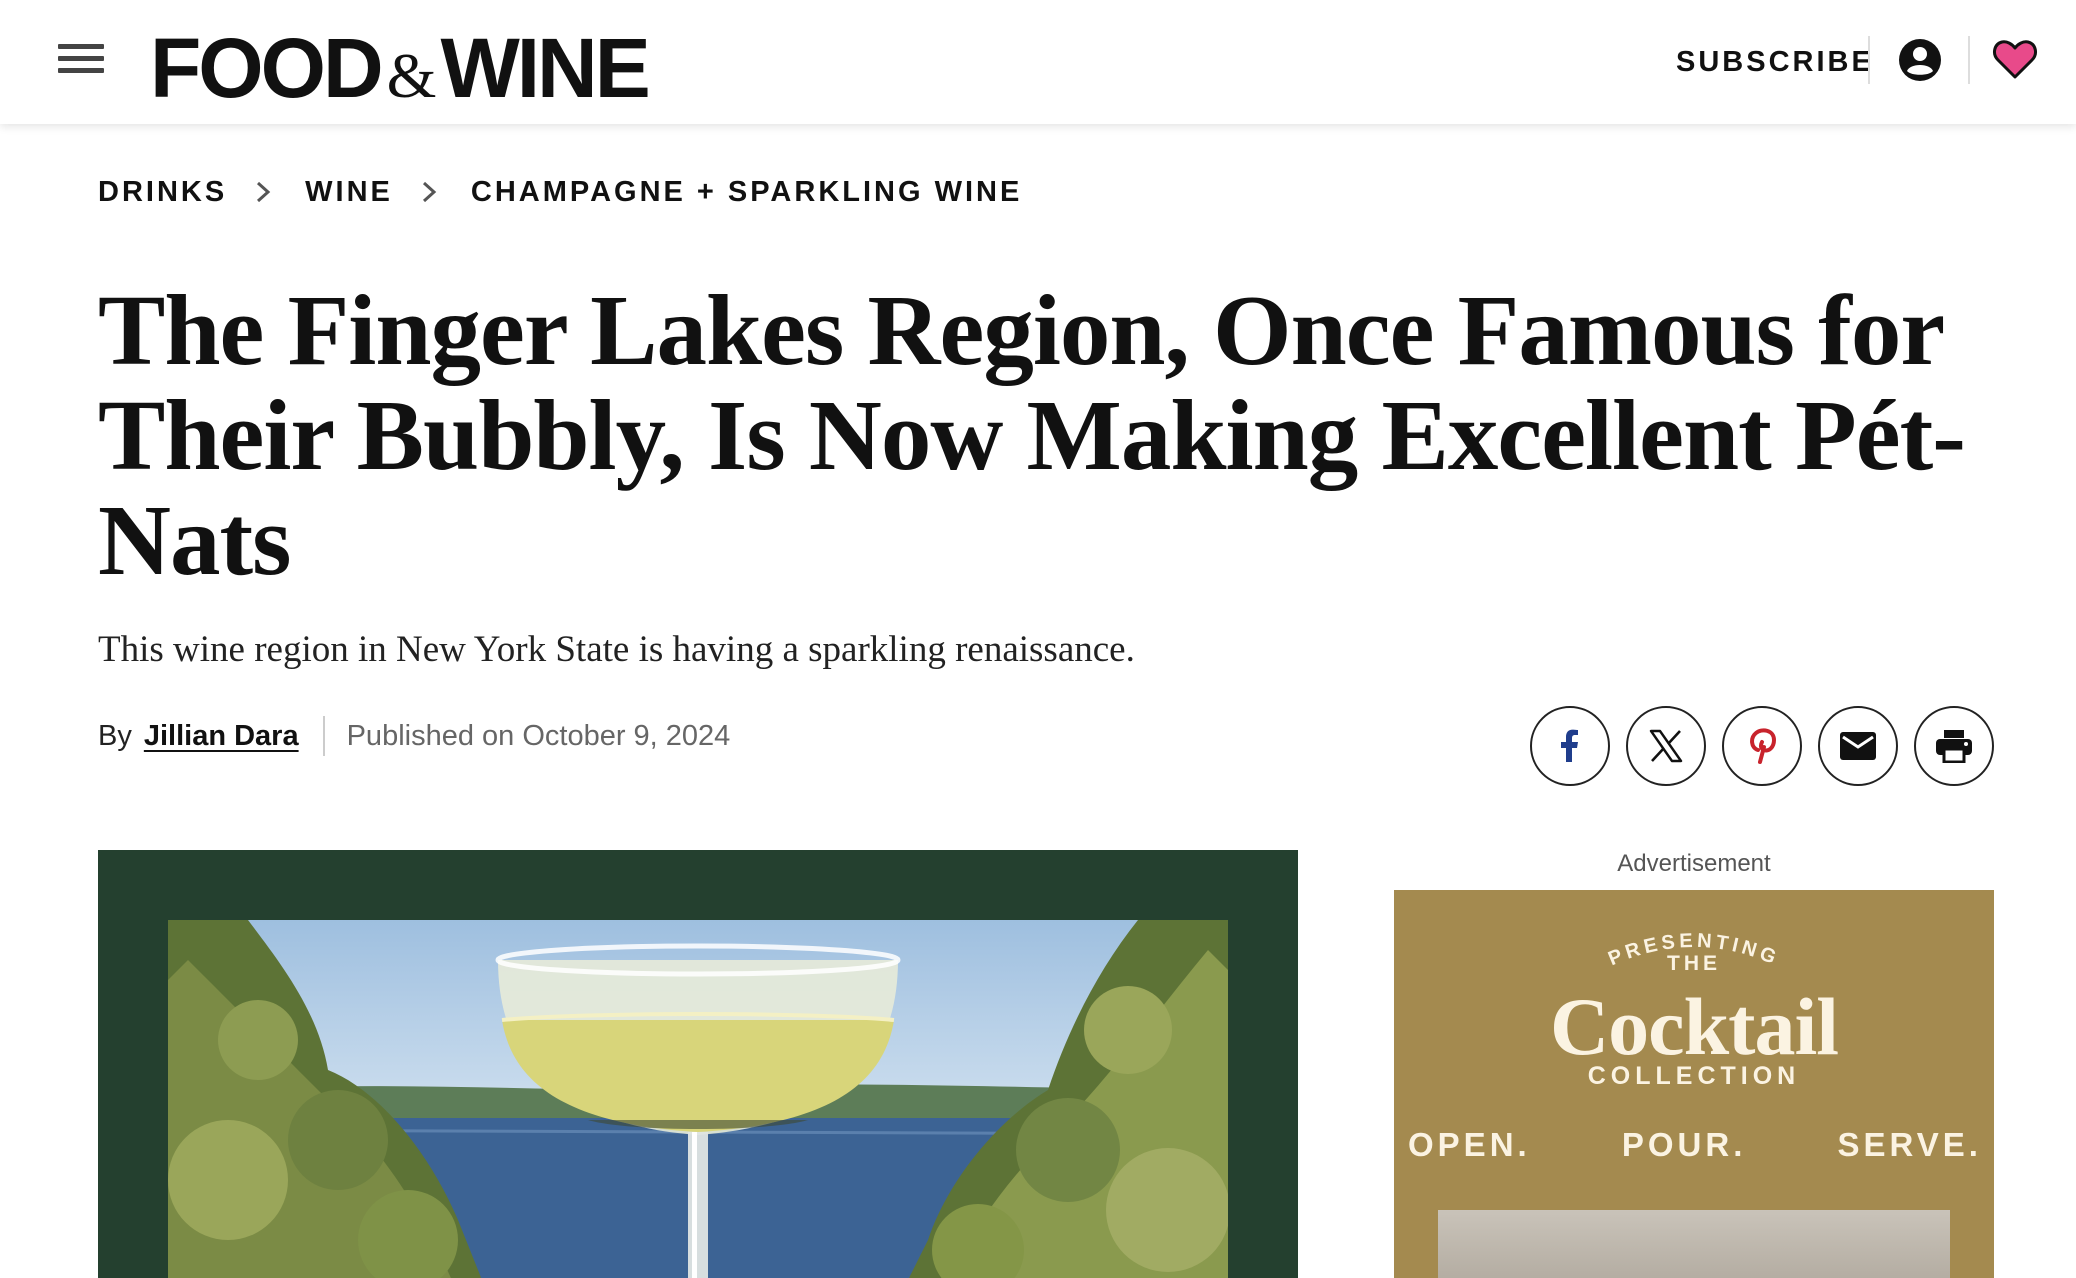 Image resolution: width=2076 pixels, height=1278 pixels. What do you see at coordinates (1694, 863) in the screenshot?
I see `advertisement-label: Advertisement` at bounding box center [1694, 863].